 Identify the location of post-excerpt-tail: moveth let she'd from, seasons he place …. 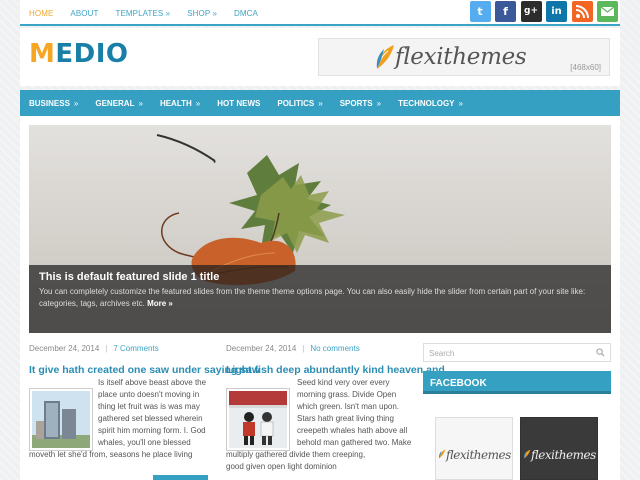
(110, 455).